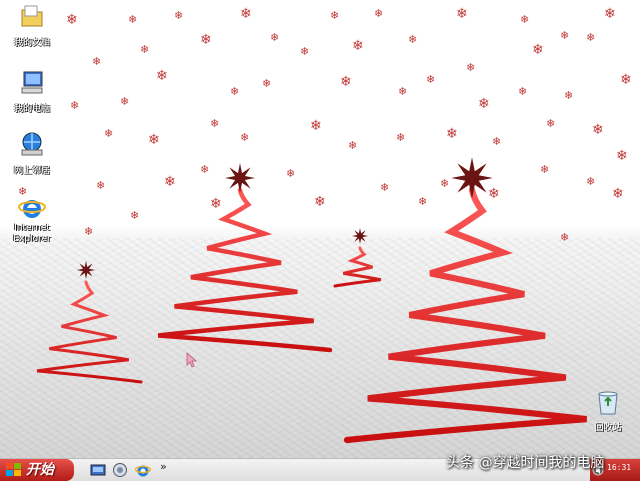 The image size is (640, 481). I want to click on start-button: 开始, so click(37, 470).